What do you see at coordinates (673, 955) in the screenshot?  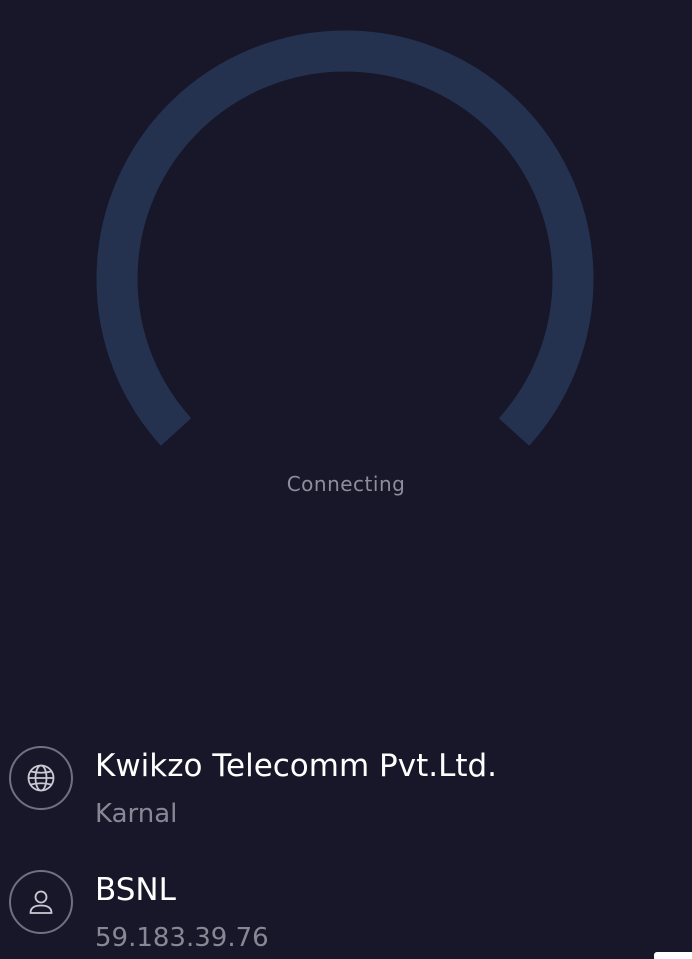 I see `corner-indicator` at bounding box center [673, 955].